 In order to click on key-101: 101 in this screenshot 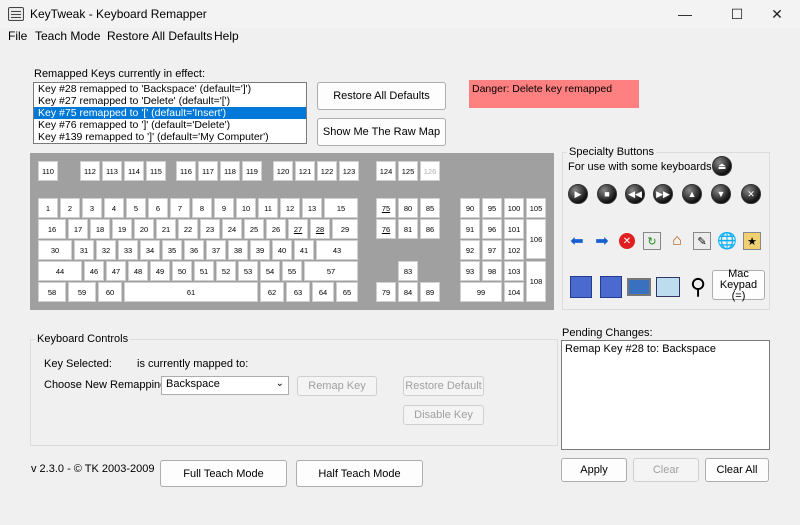, I will do `click(514, 229)`.